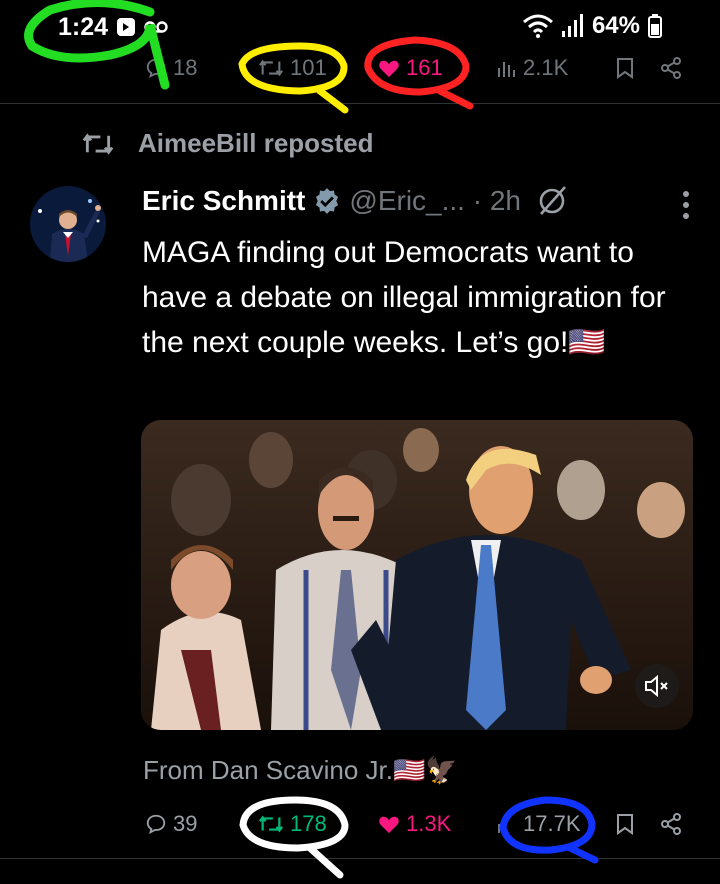 This screenshot has width=720, height=884. What do you see at coordinates (294, 837) in the screenshot?
I see `white-annotation-circle` at bounding box center [294, 837].